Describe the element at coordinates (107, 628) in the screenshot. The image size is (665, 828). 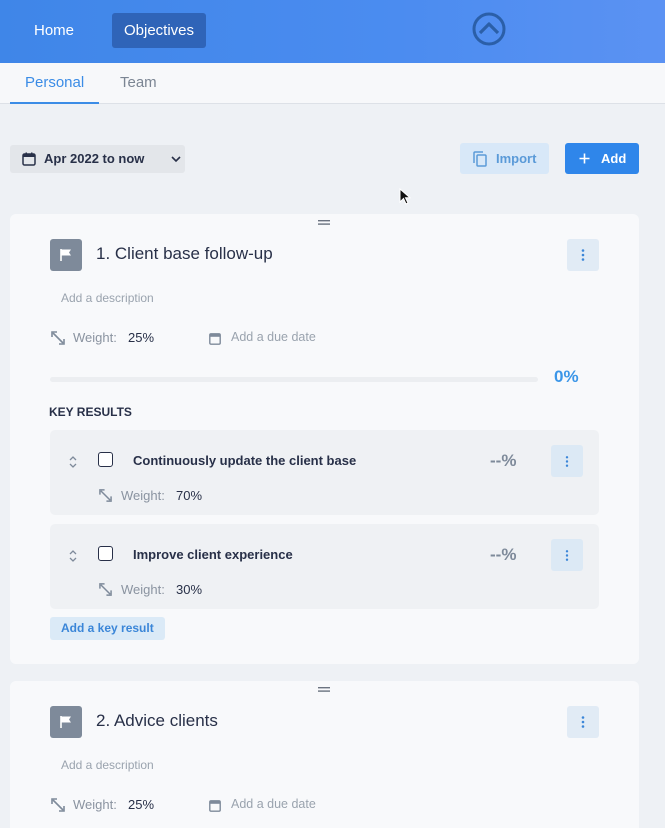
I see `add-key-result-button: Add a key result` at that location.